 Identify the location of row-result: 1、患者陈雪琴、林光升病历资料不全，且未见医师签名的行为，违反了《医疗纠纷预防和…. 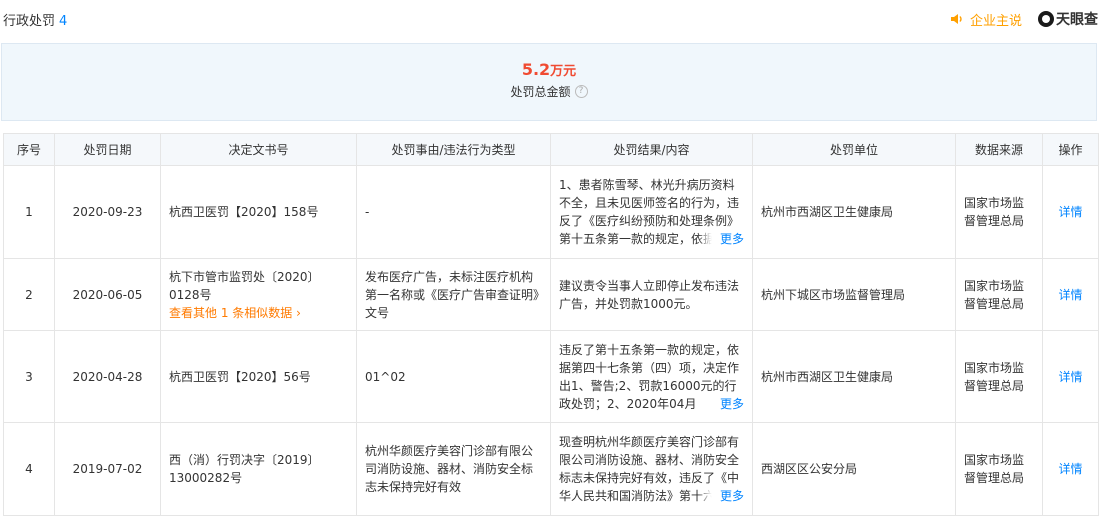
(651, 212).